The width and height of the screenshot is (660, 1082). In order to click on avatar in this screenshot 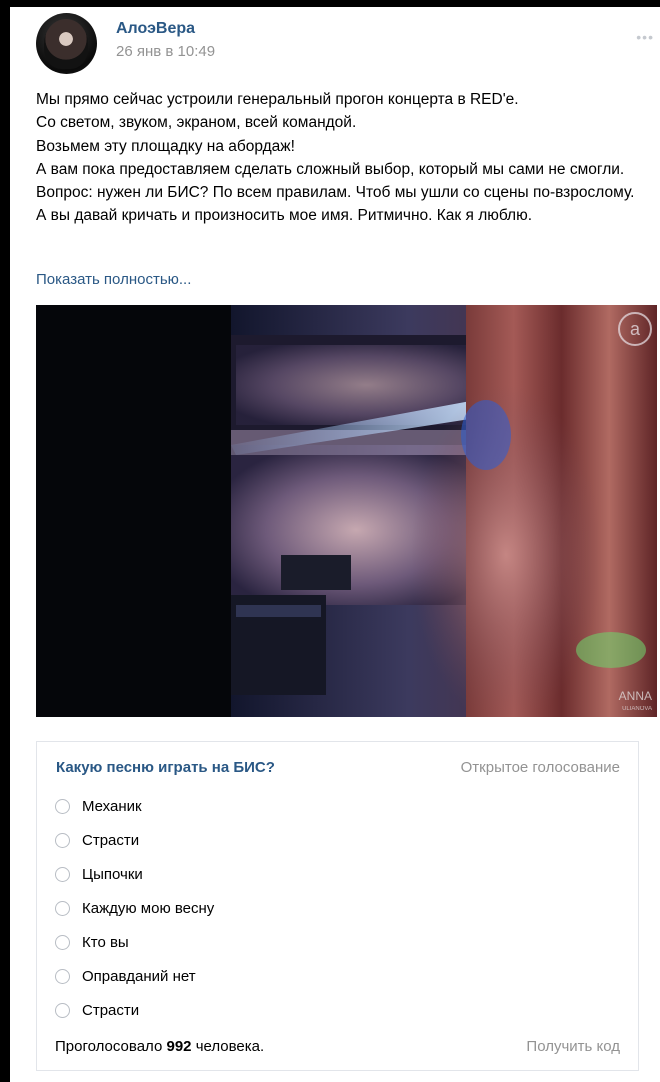, I will do `click(66, 43)`.